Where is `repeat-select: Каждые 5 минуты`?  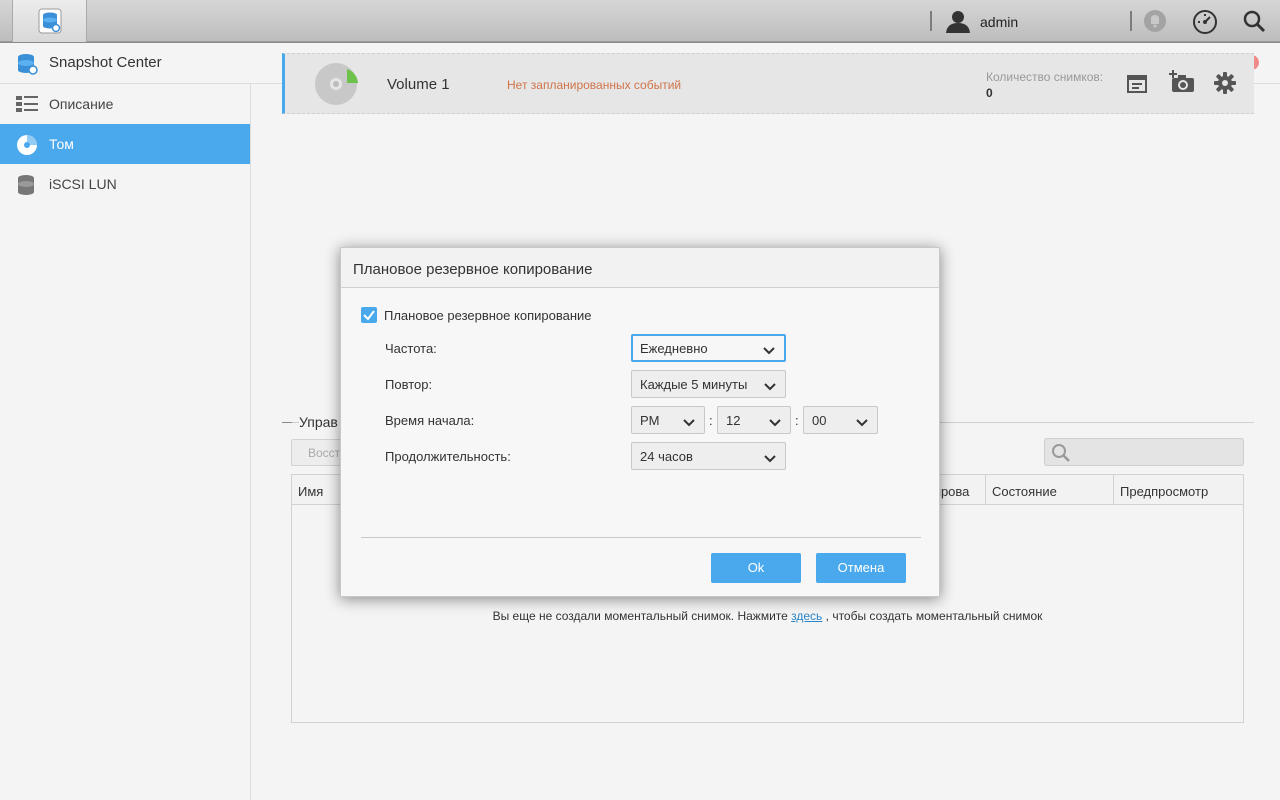 repeat-select: Каждые 5 минуты is located at coordinates (708, 384).